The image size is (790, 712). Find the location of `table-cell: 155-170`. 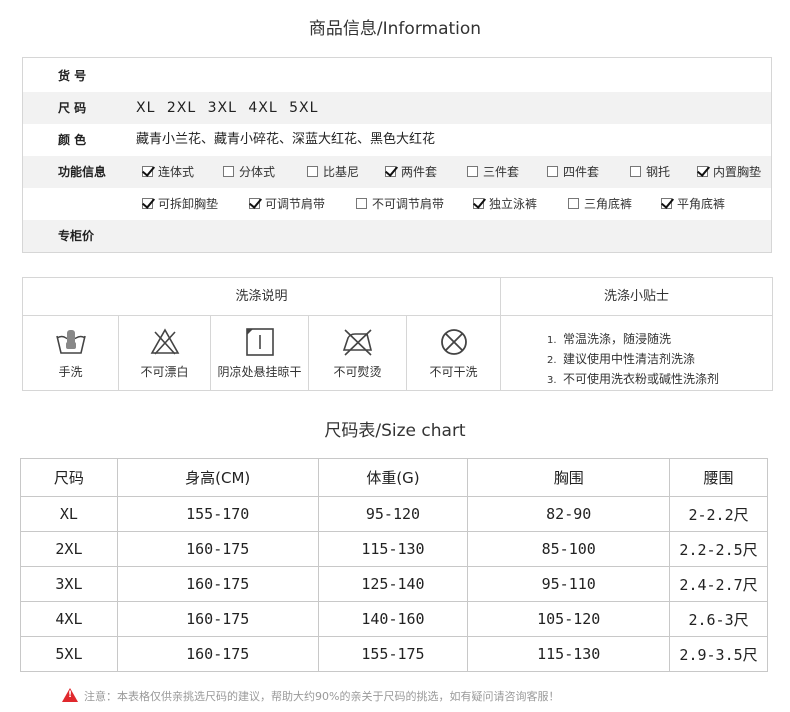

table-cell: 155-170 is located at coordinates (217, 514).